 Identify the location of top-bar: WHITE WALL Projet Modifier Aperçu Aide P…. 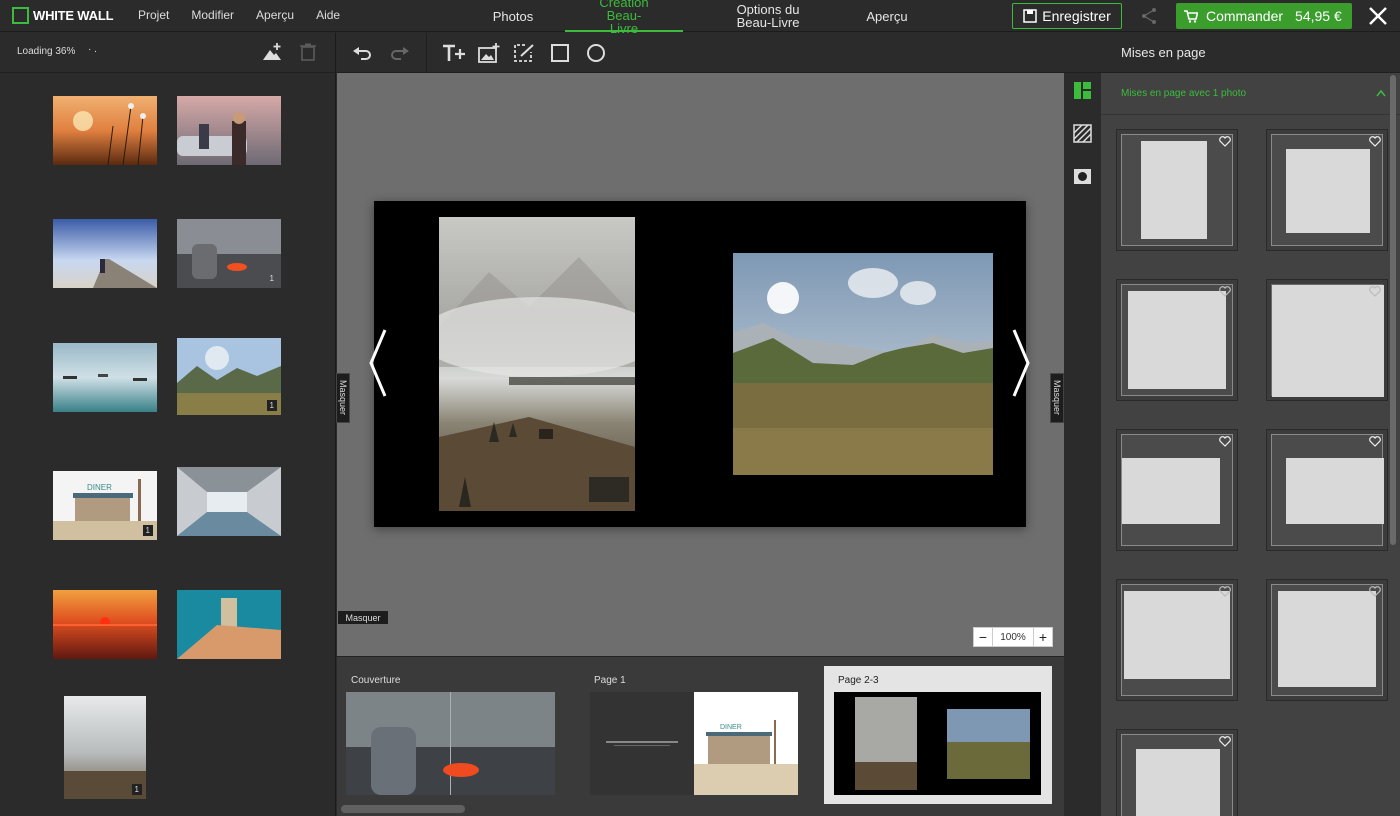
(700, 17).